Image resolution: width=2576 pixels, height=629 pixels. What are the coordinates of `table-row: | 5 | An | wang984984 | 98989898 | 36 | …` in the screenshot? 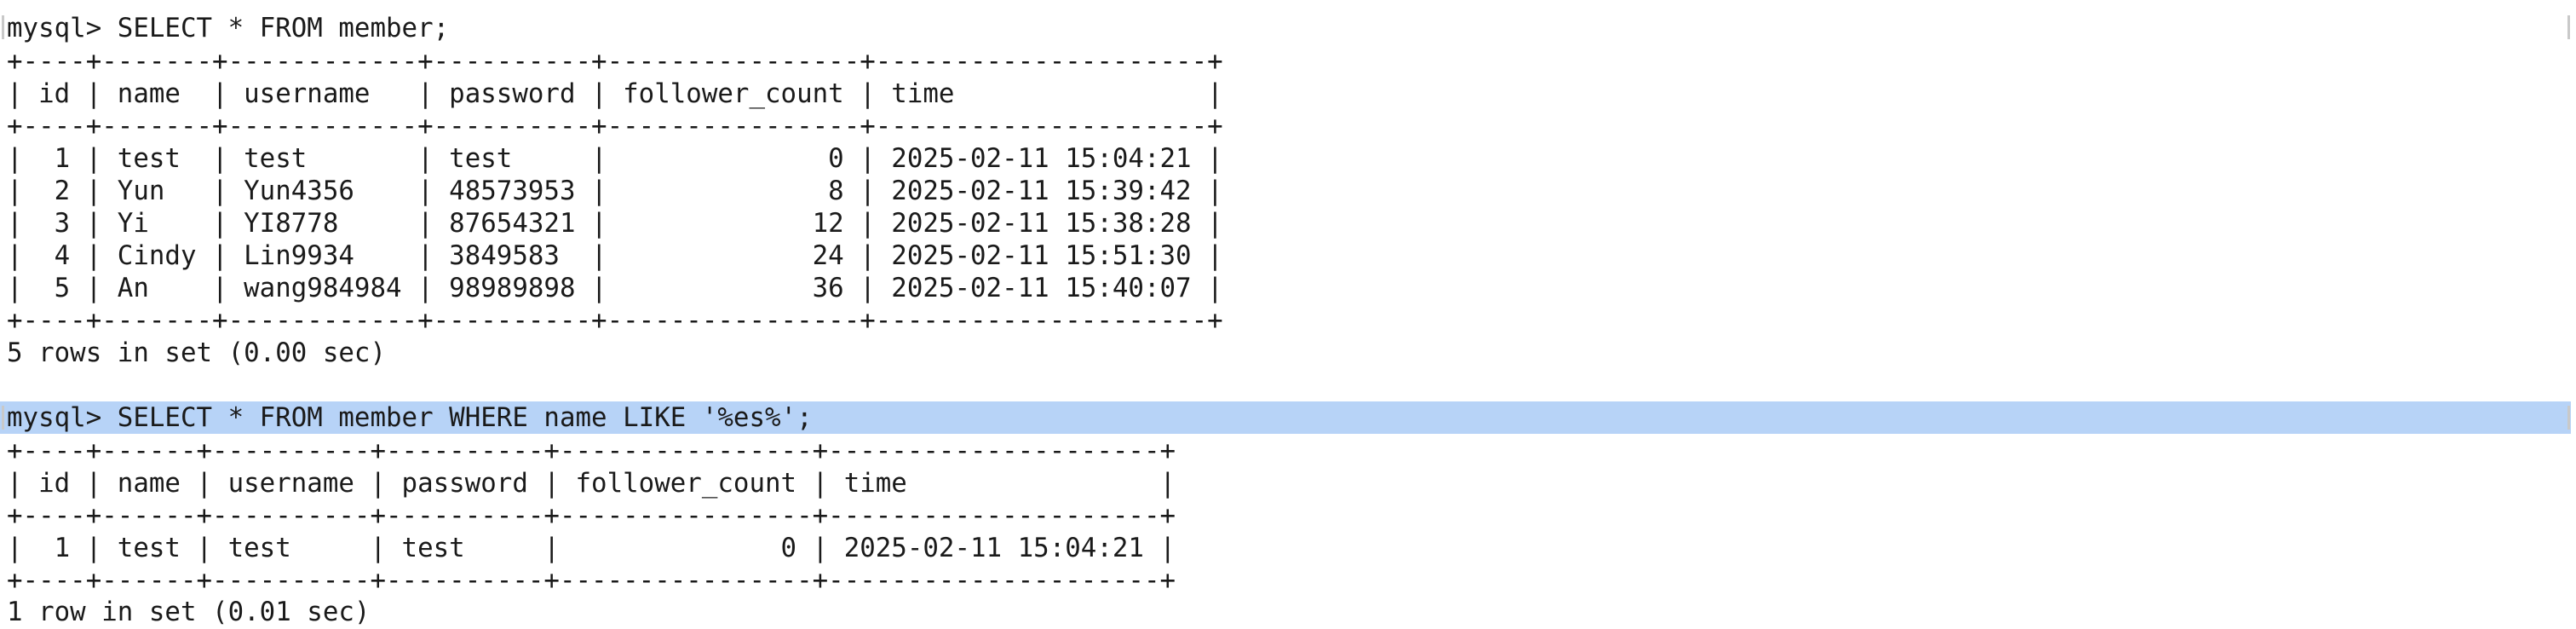 It's located at (615, 288).